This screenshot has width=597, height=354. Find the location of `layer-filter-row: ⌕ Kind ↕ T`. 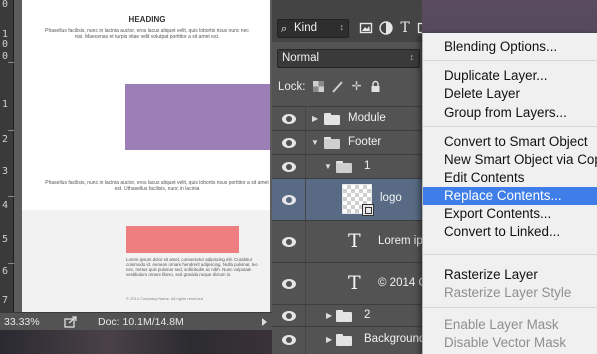

layer-filter-row: ⌕ Kind ↕ T is located at coordinates (347, 21).